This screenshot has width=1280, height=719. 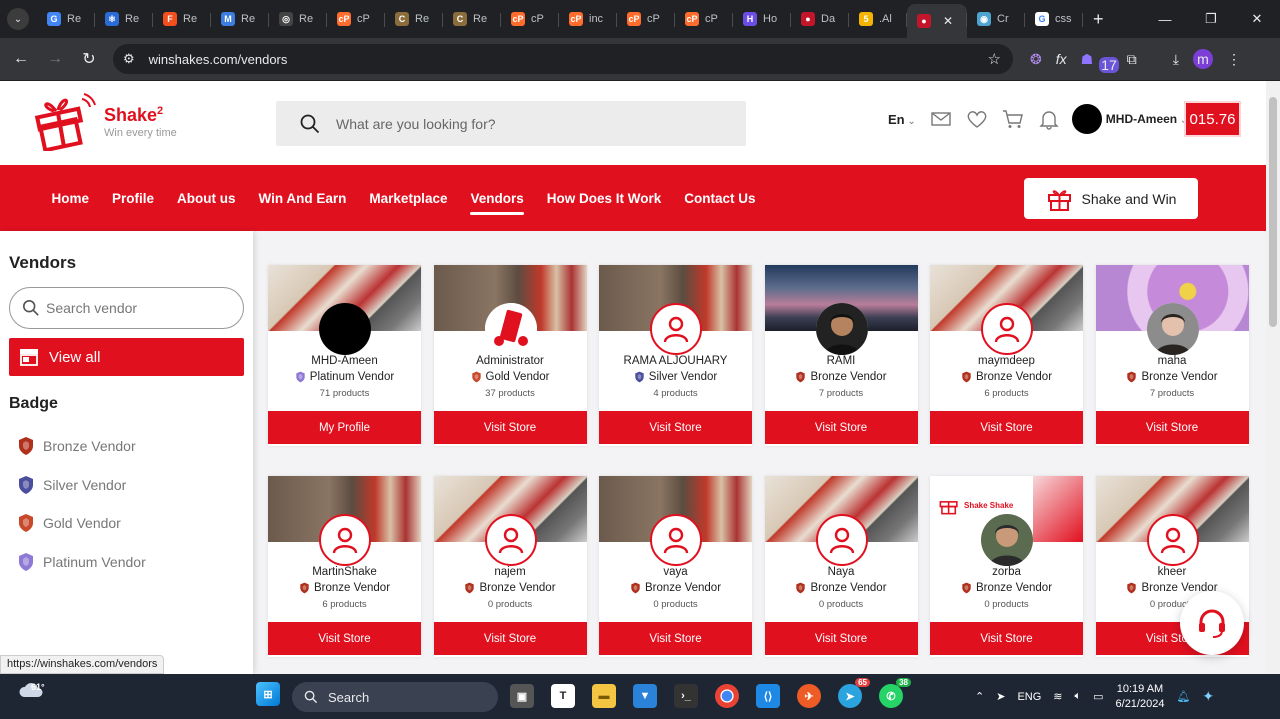 I want to click on browser-tab: M Re, so click(x=240, y=19).